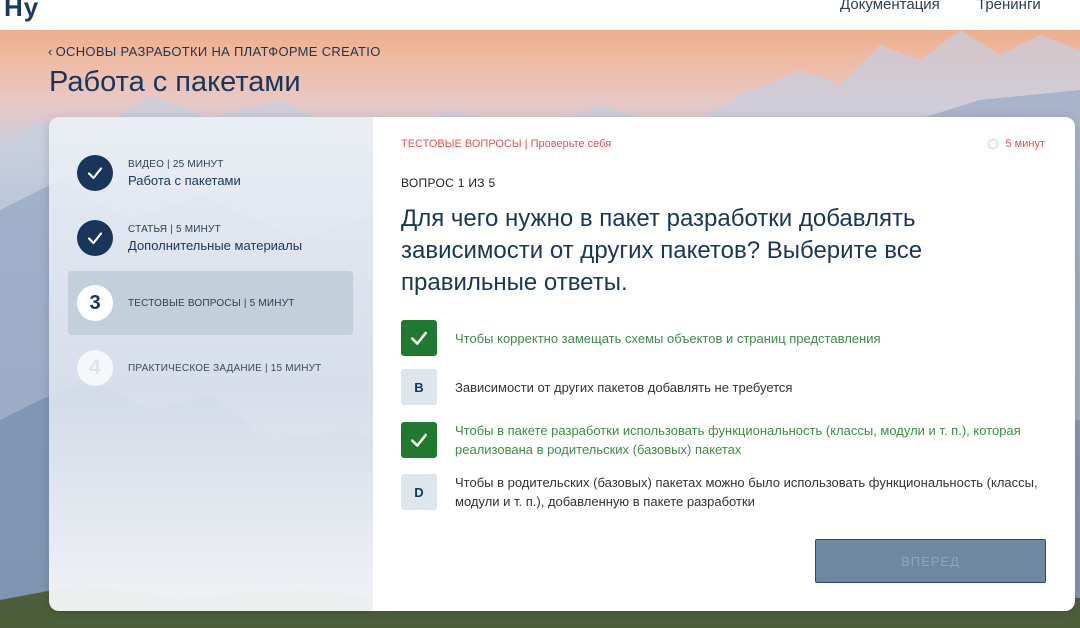 This screenshot has width=1080, height=628. What do you see at coordinates (95, 303) in the screenshot?
I see `step-number-circle: 3` at bounding box center [95, 303].